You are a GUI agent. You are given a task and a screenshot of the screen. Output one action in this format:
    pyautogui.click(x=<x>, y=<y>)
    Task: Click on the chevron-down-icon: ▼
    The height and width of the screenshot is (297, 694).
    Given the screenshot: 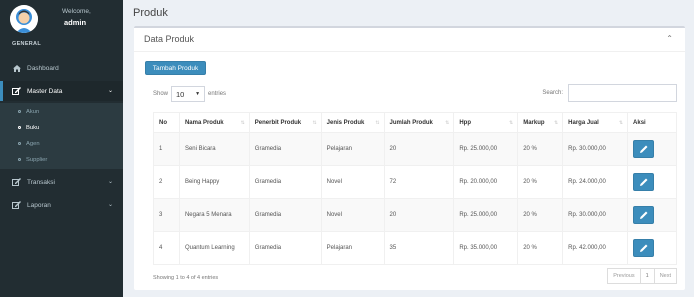 What is the action you would take?
    pyautogui.click(x=198, y=94)
    